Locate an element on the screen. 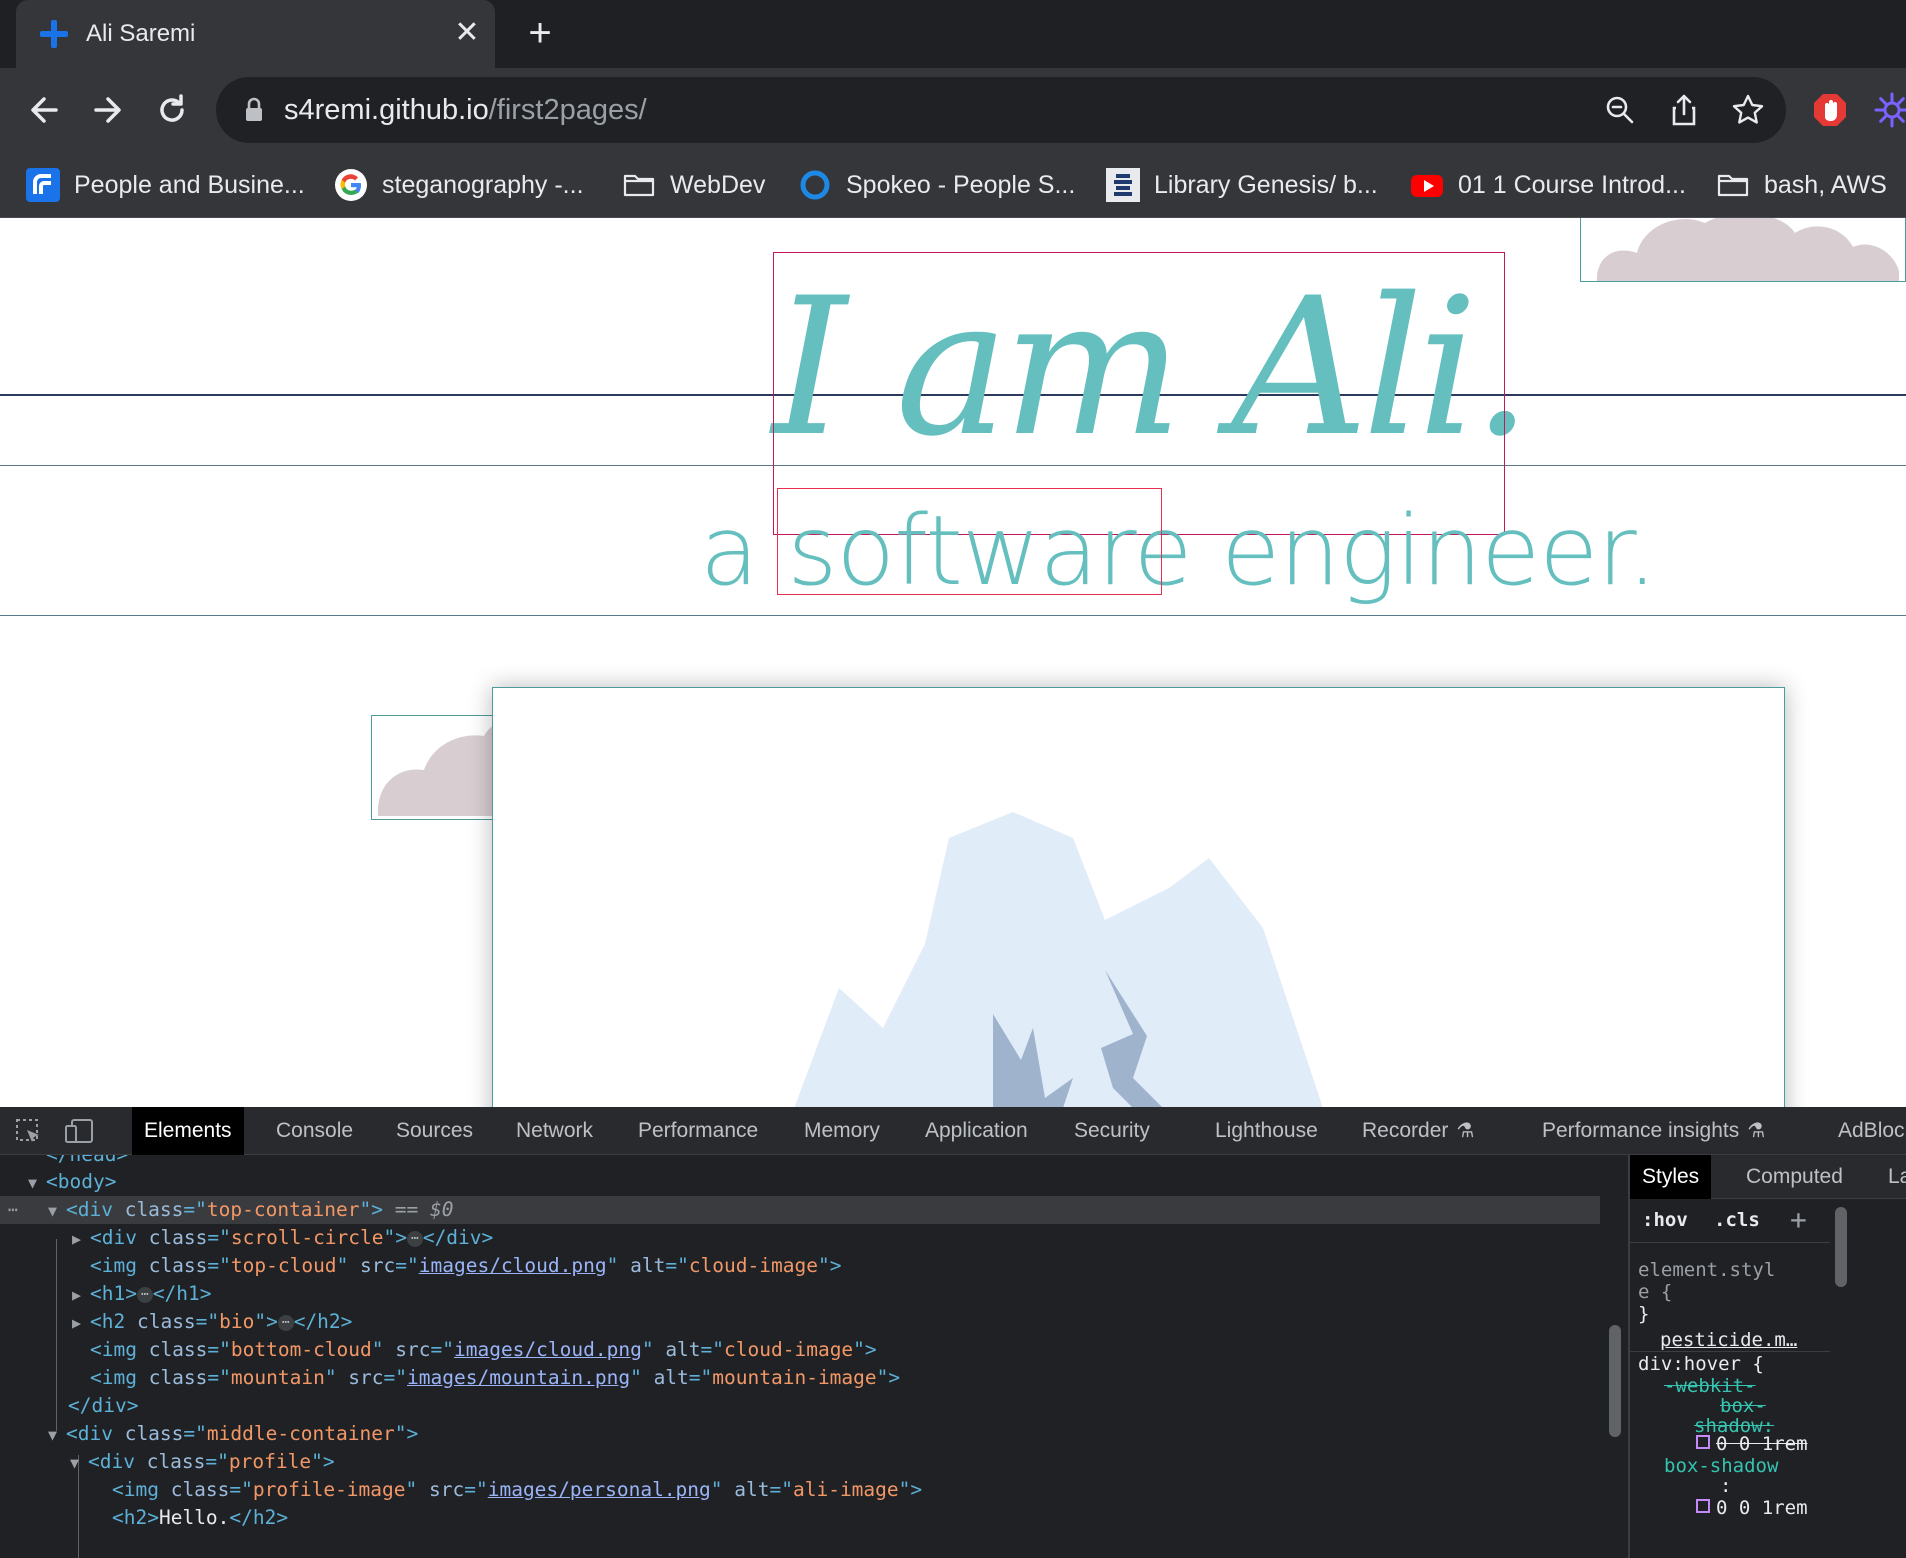 The image size is (1906, 1558). tab-sources: Sources is located at coordinates (434, 1131).